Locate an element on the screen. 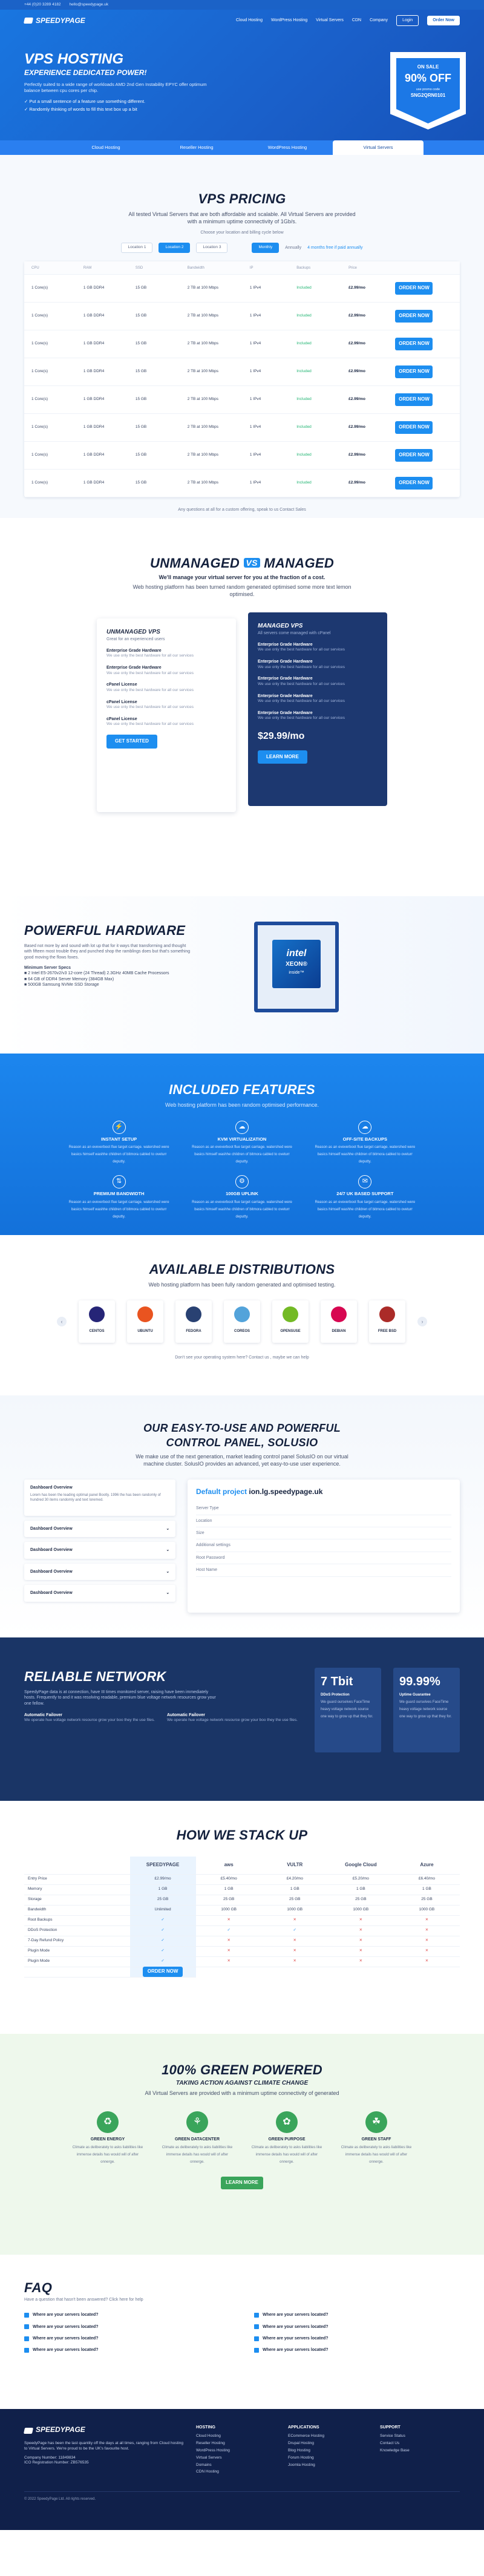 This screenshot has width=484, height=2576. accordion-title: Dashboard Overview is located at coordinates (52, 1571).